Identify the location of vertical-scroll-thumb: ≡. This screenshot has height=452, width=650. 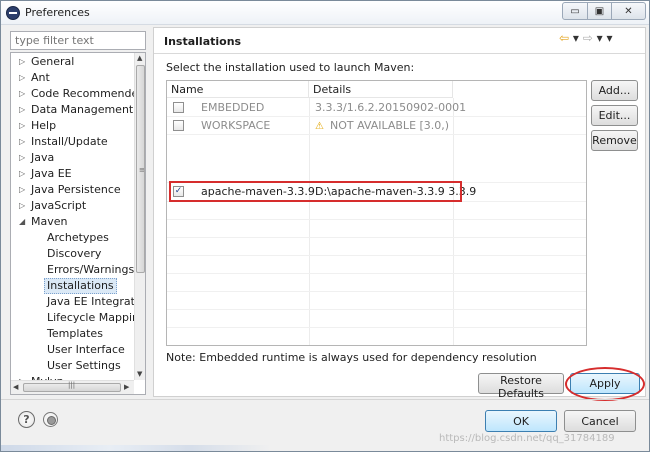
(140, 169).